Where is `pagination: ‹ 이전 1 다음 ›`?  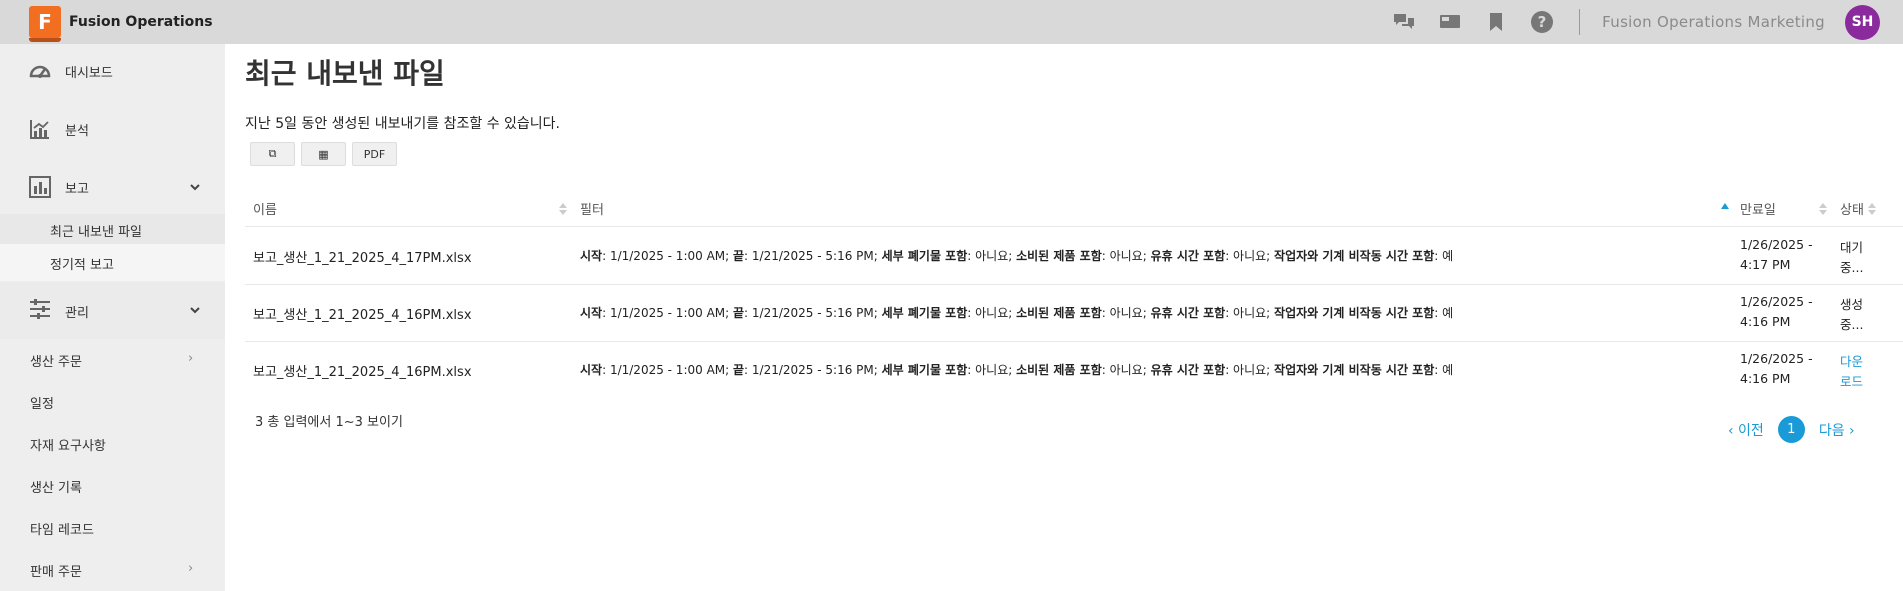
pagination: ‹ 이전 1 다음 › is located at coordinates (1791, 429).